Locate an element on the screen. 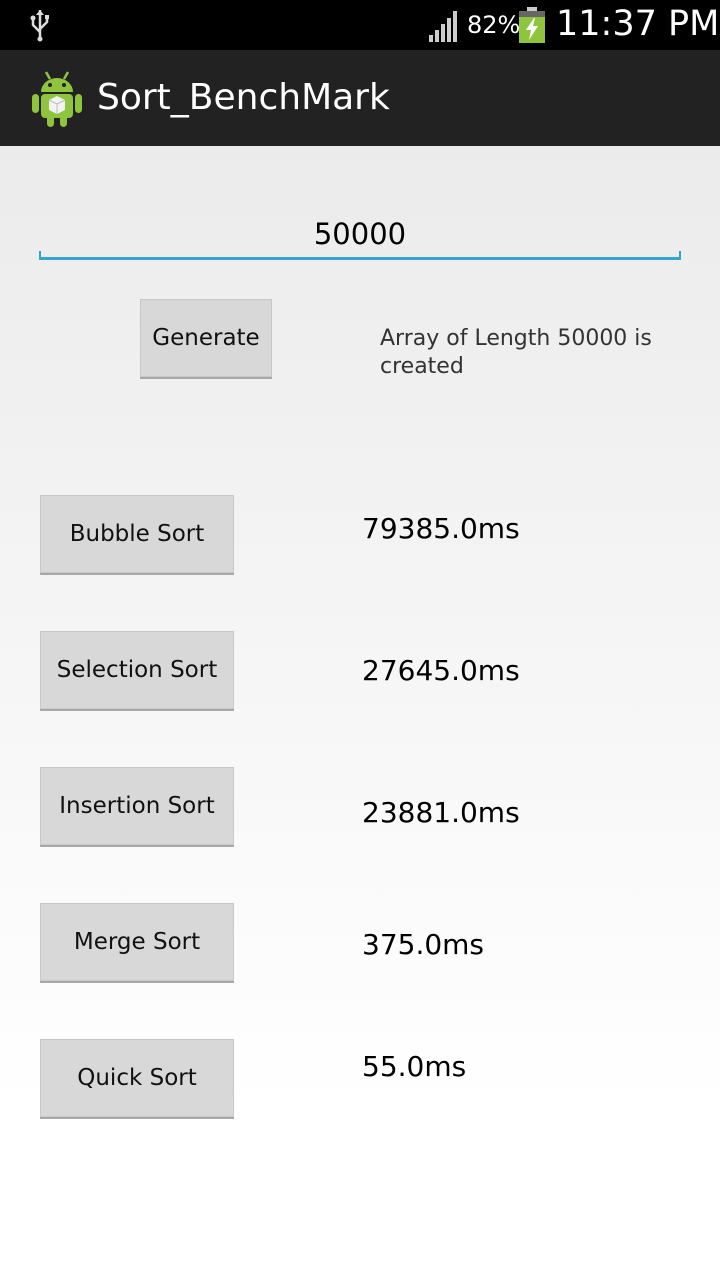 This screenshot has width=720, height=1280. status-bar: 82% 11:37 PM is located at coordinates (360, 25).